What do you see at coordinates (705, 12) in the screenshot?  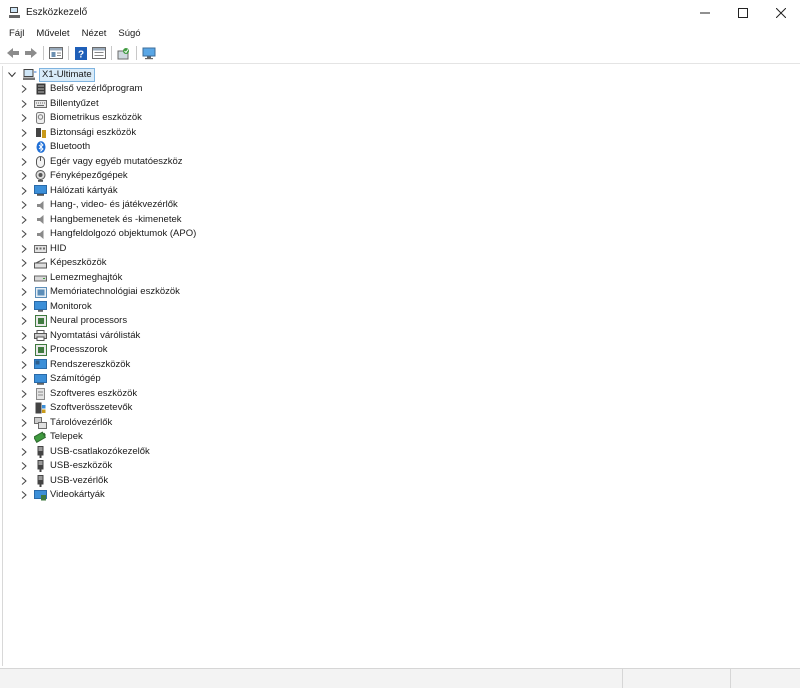 I see `minimize-button` at bounding box center [705, 12].